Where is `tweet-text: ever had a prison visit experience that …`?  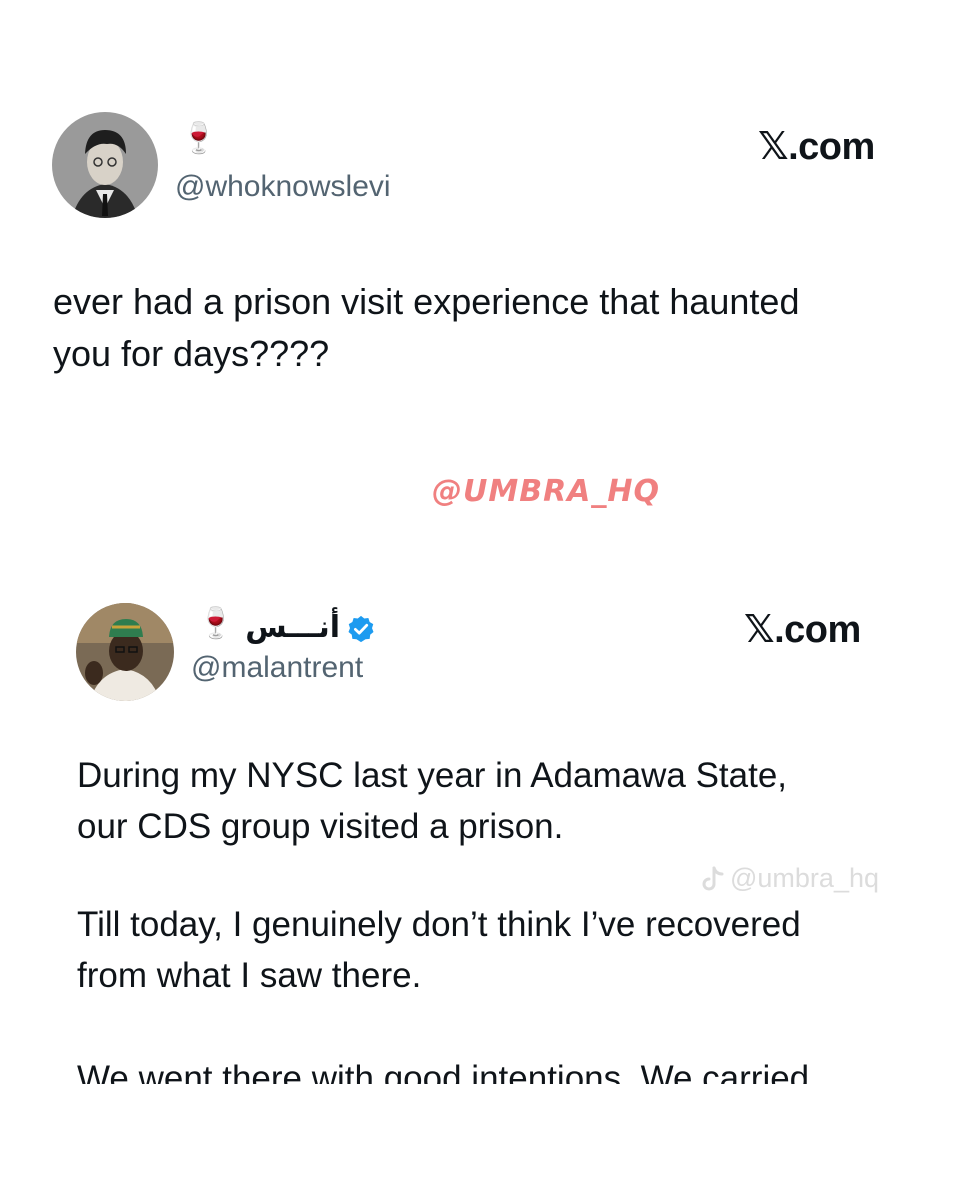 tweet-text: ever had a prison visit experience that … is located at coordinates (426, 328).